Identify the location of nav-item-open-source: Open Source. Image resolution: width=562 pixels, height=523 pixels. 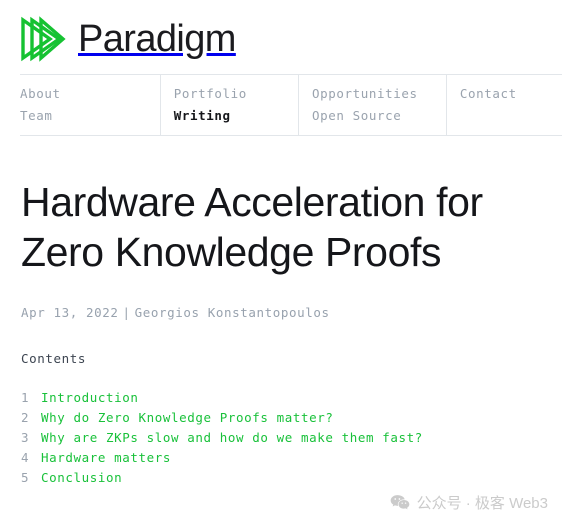
(379, 116).